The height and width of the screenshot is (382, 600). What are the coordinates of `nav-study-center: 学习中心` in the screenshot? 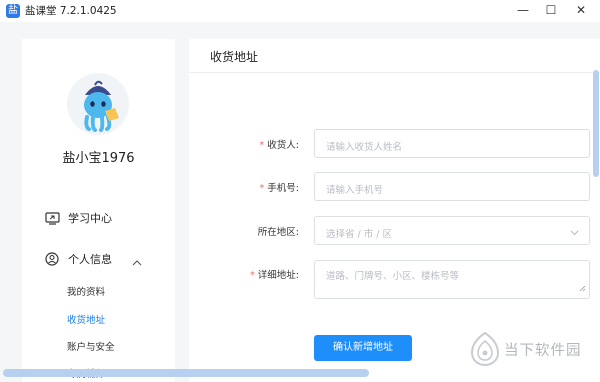 It's located at (78, 218).